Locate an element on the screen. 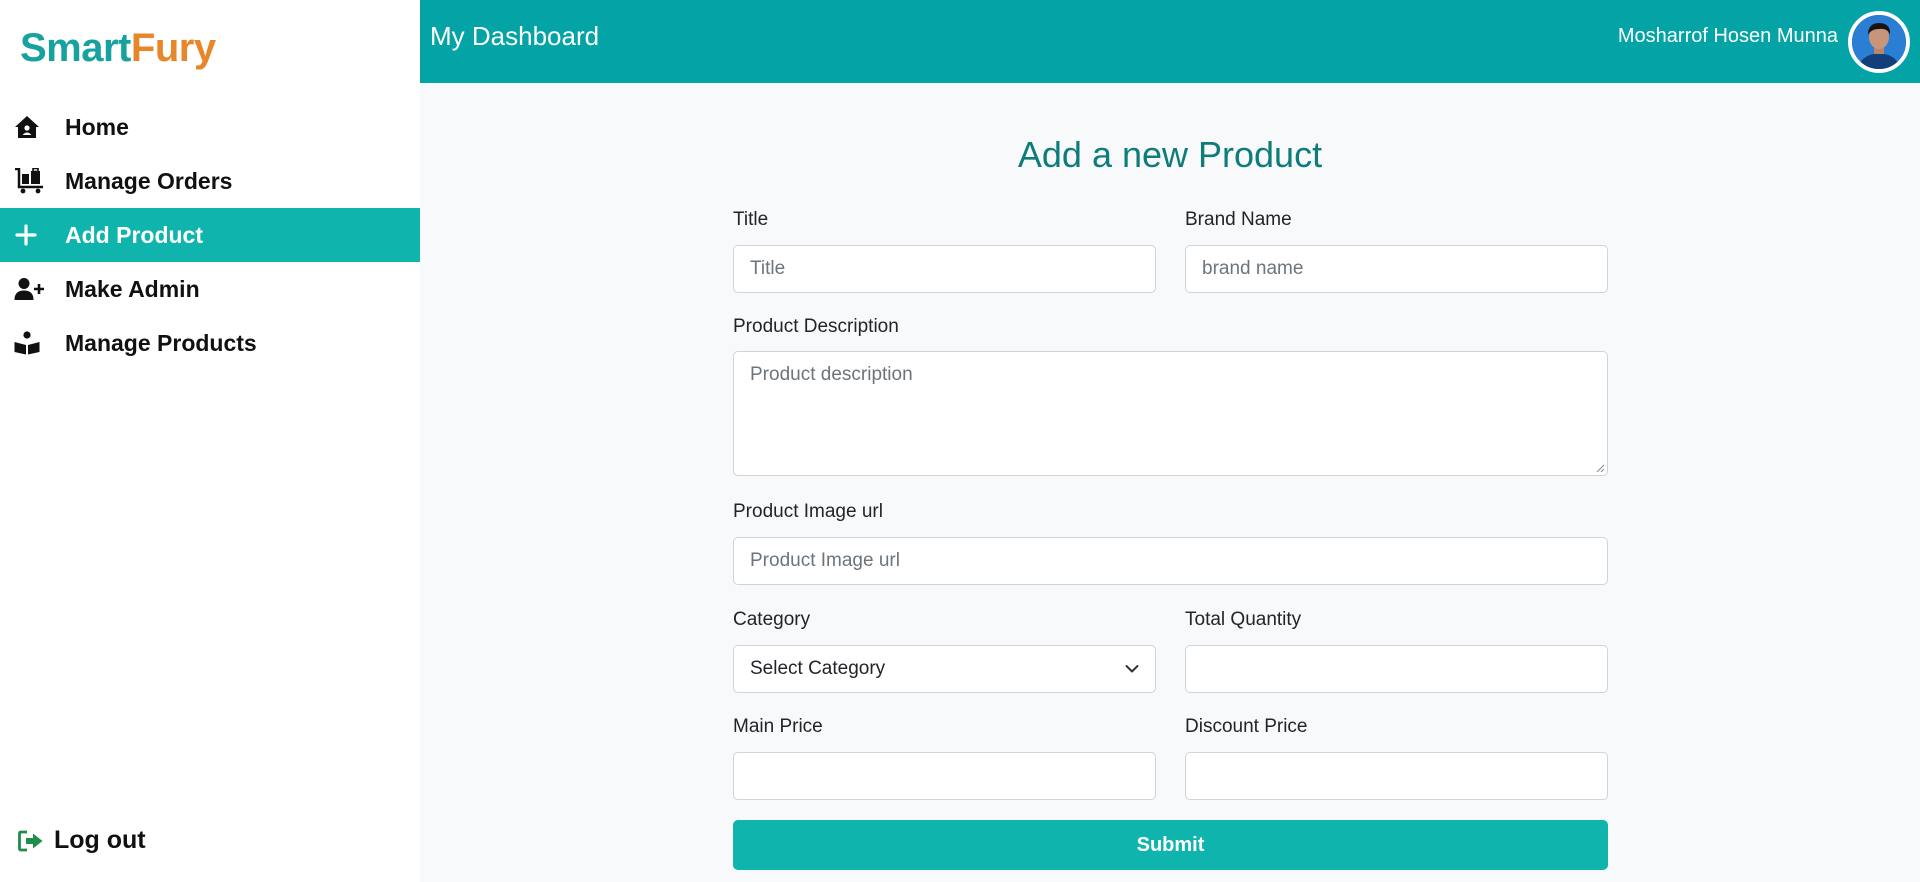 This screenshot has height=882, width=1920. main-price-label: Main Price is located at coordinates (778, 726).